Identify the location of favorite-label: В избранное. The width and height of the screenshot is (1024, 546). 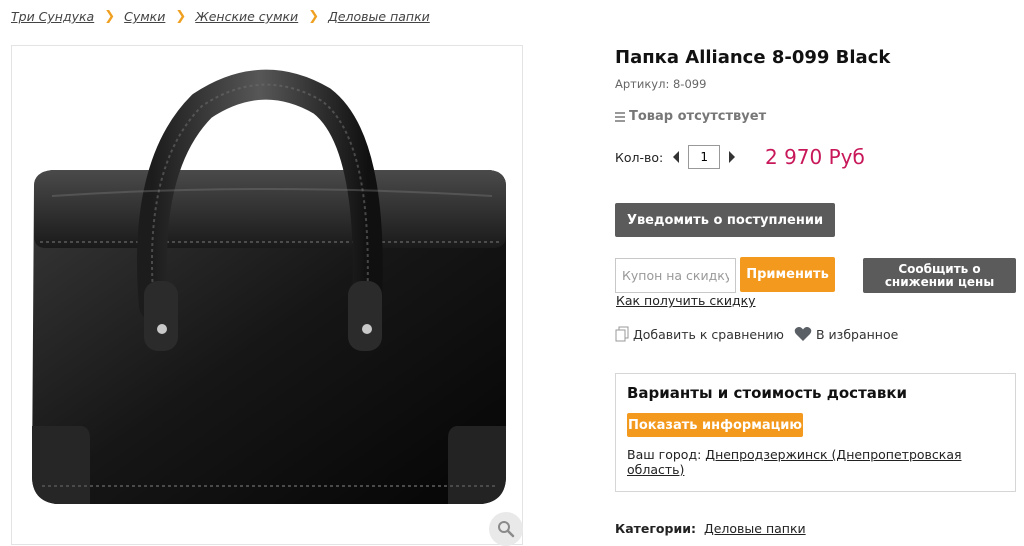
(857, 334).